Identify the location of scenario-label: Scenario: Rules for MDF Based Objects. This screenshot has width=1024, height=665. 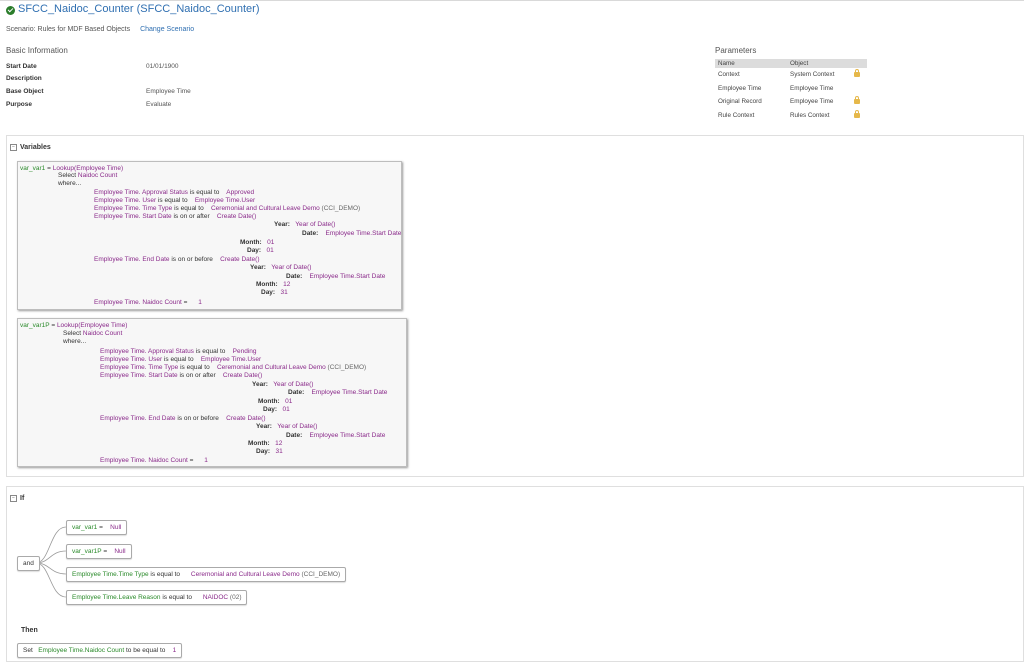
(68, 29).